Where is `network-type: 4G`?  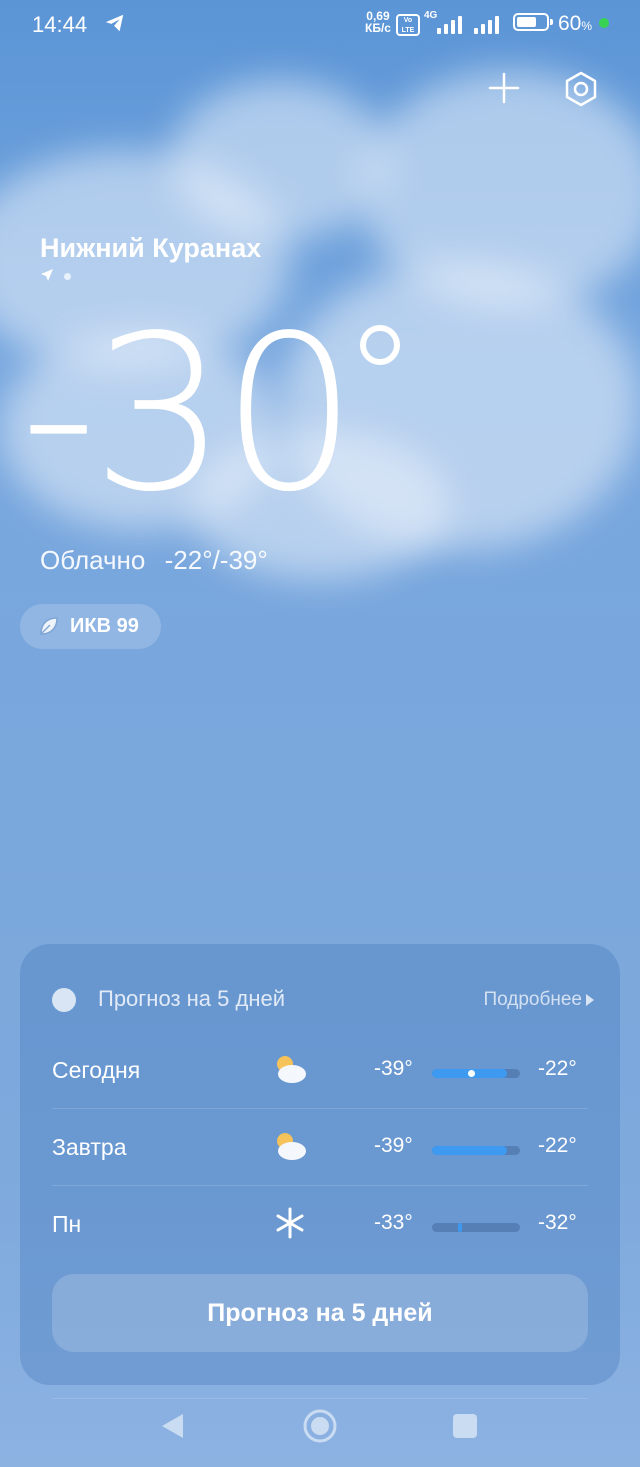
network-type: 4G is located at coordinates (431, 15).